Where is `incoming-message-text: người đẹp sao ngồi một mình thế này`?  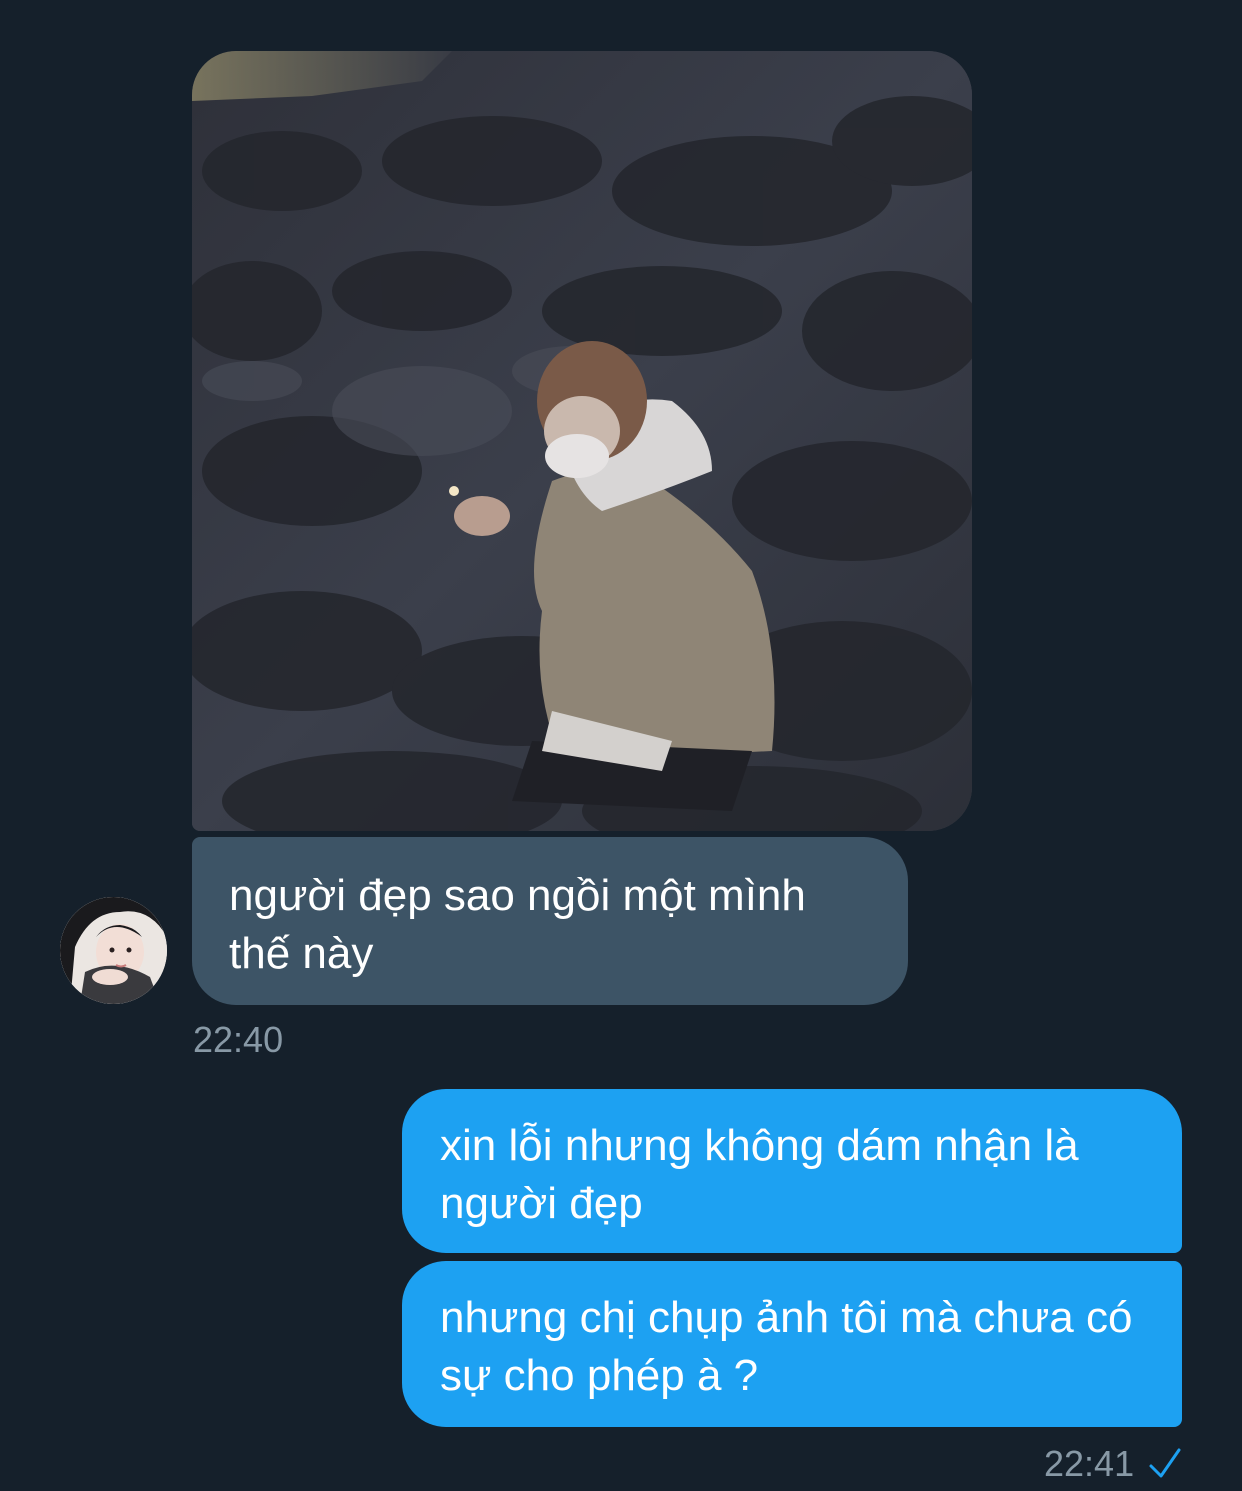 incoming-message-text: người đẹp sao ngồi một mình thế này is located at coordinates (517, 924).